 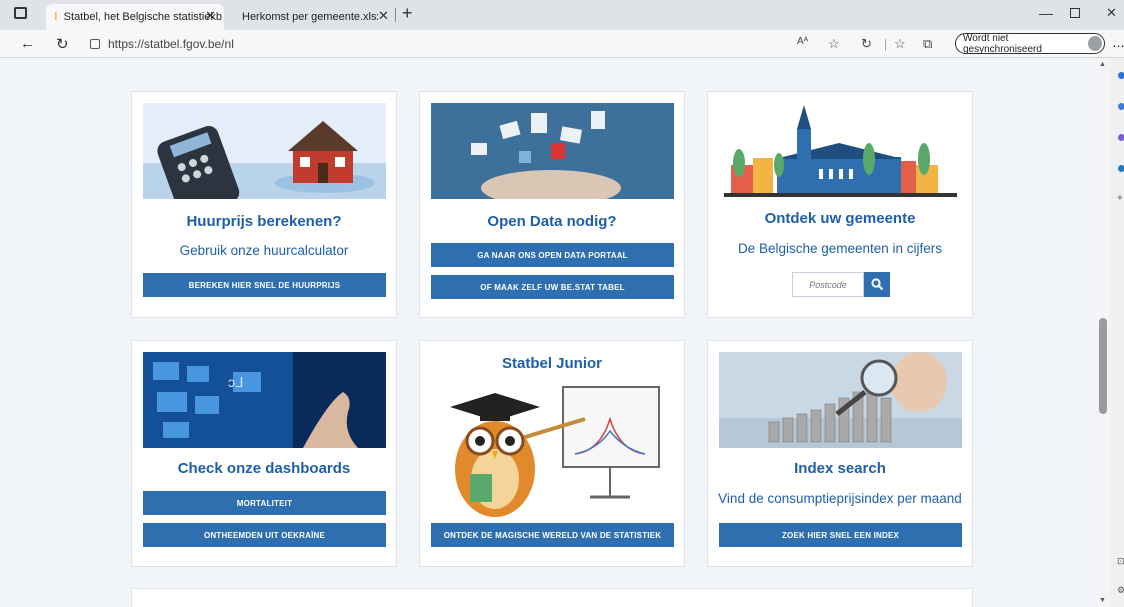 I want to click on ontheemden-button: ONTHEEMDEN UIT OEKRAÏNE, so click(x=264, y=535).